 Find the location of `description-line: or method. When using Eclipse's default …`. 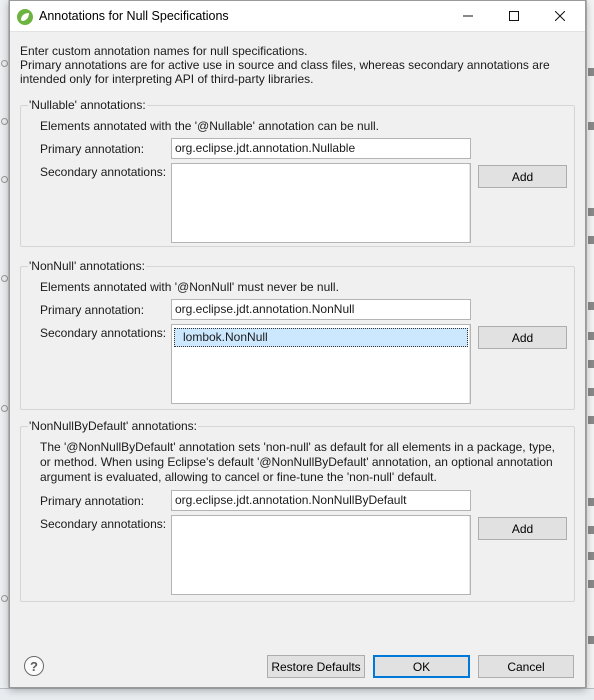

description-line: or method. When using Eclipse's default … is located at coordinates (296, 462).